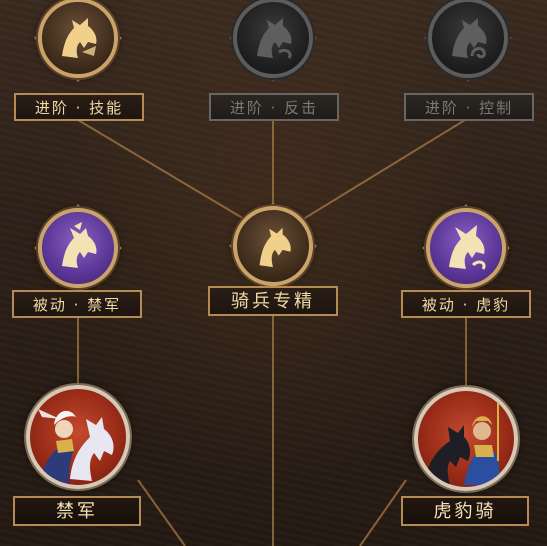 The height and width of the screenshot is (546, 547). What do you see at coordinates (273, 301) in the screenshot?
I see `node-label: 骑兵专精` at bounding box center [273, 301].